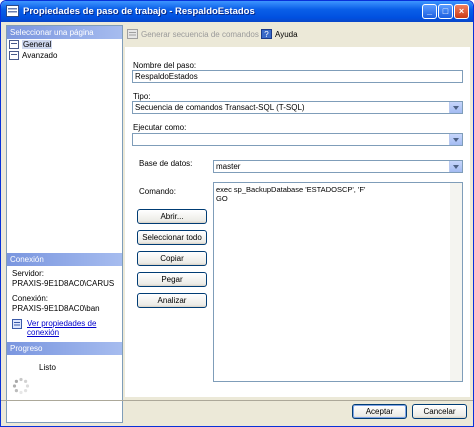 This screenshot has width=474, height=427. I want to click on script-icon, so click(132, 34).